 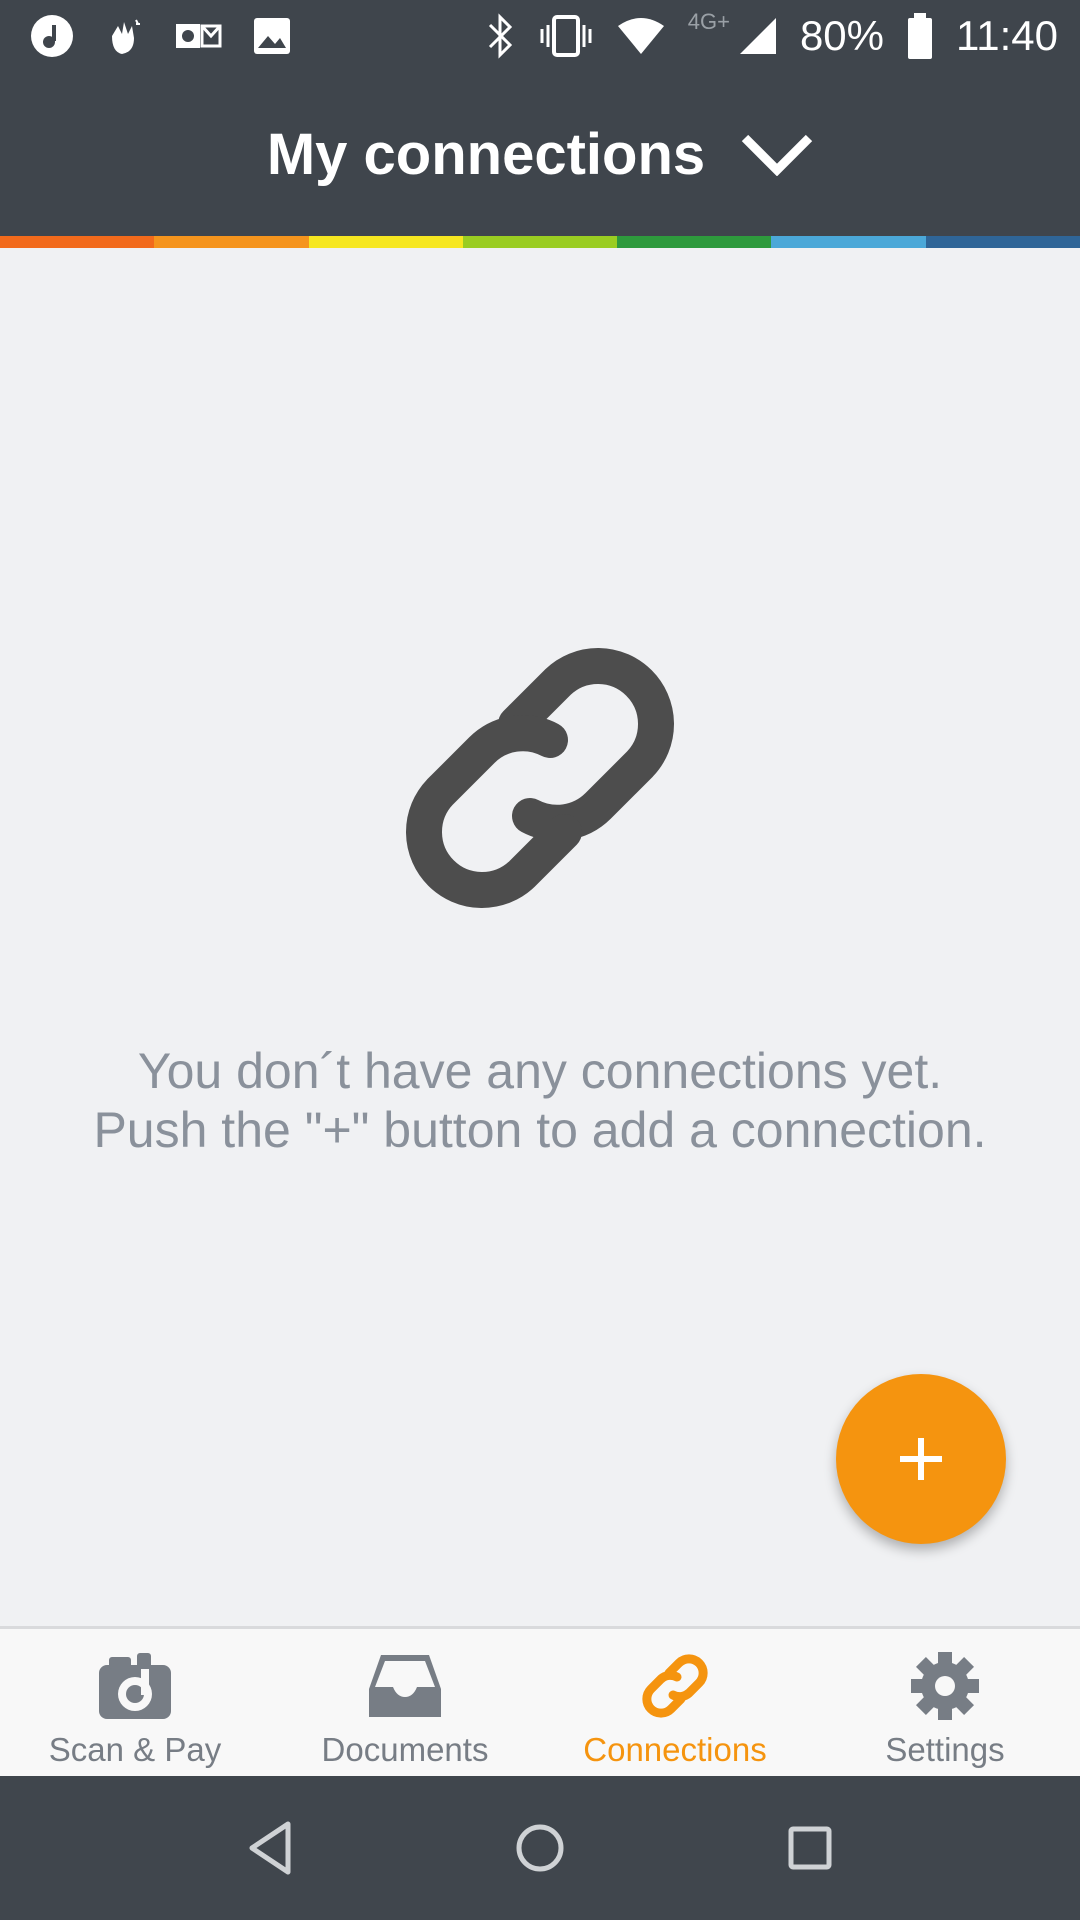 I want to click on battery-icon, so click(x=920, y=36).